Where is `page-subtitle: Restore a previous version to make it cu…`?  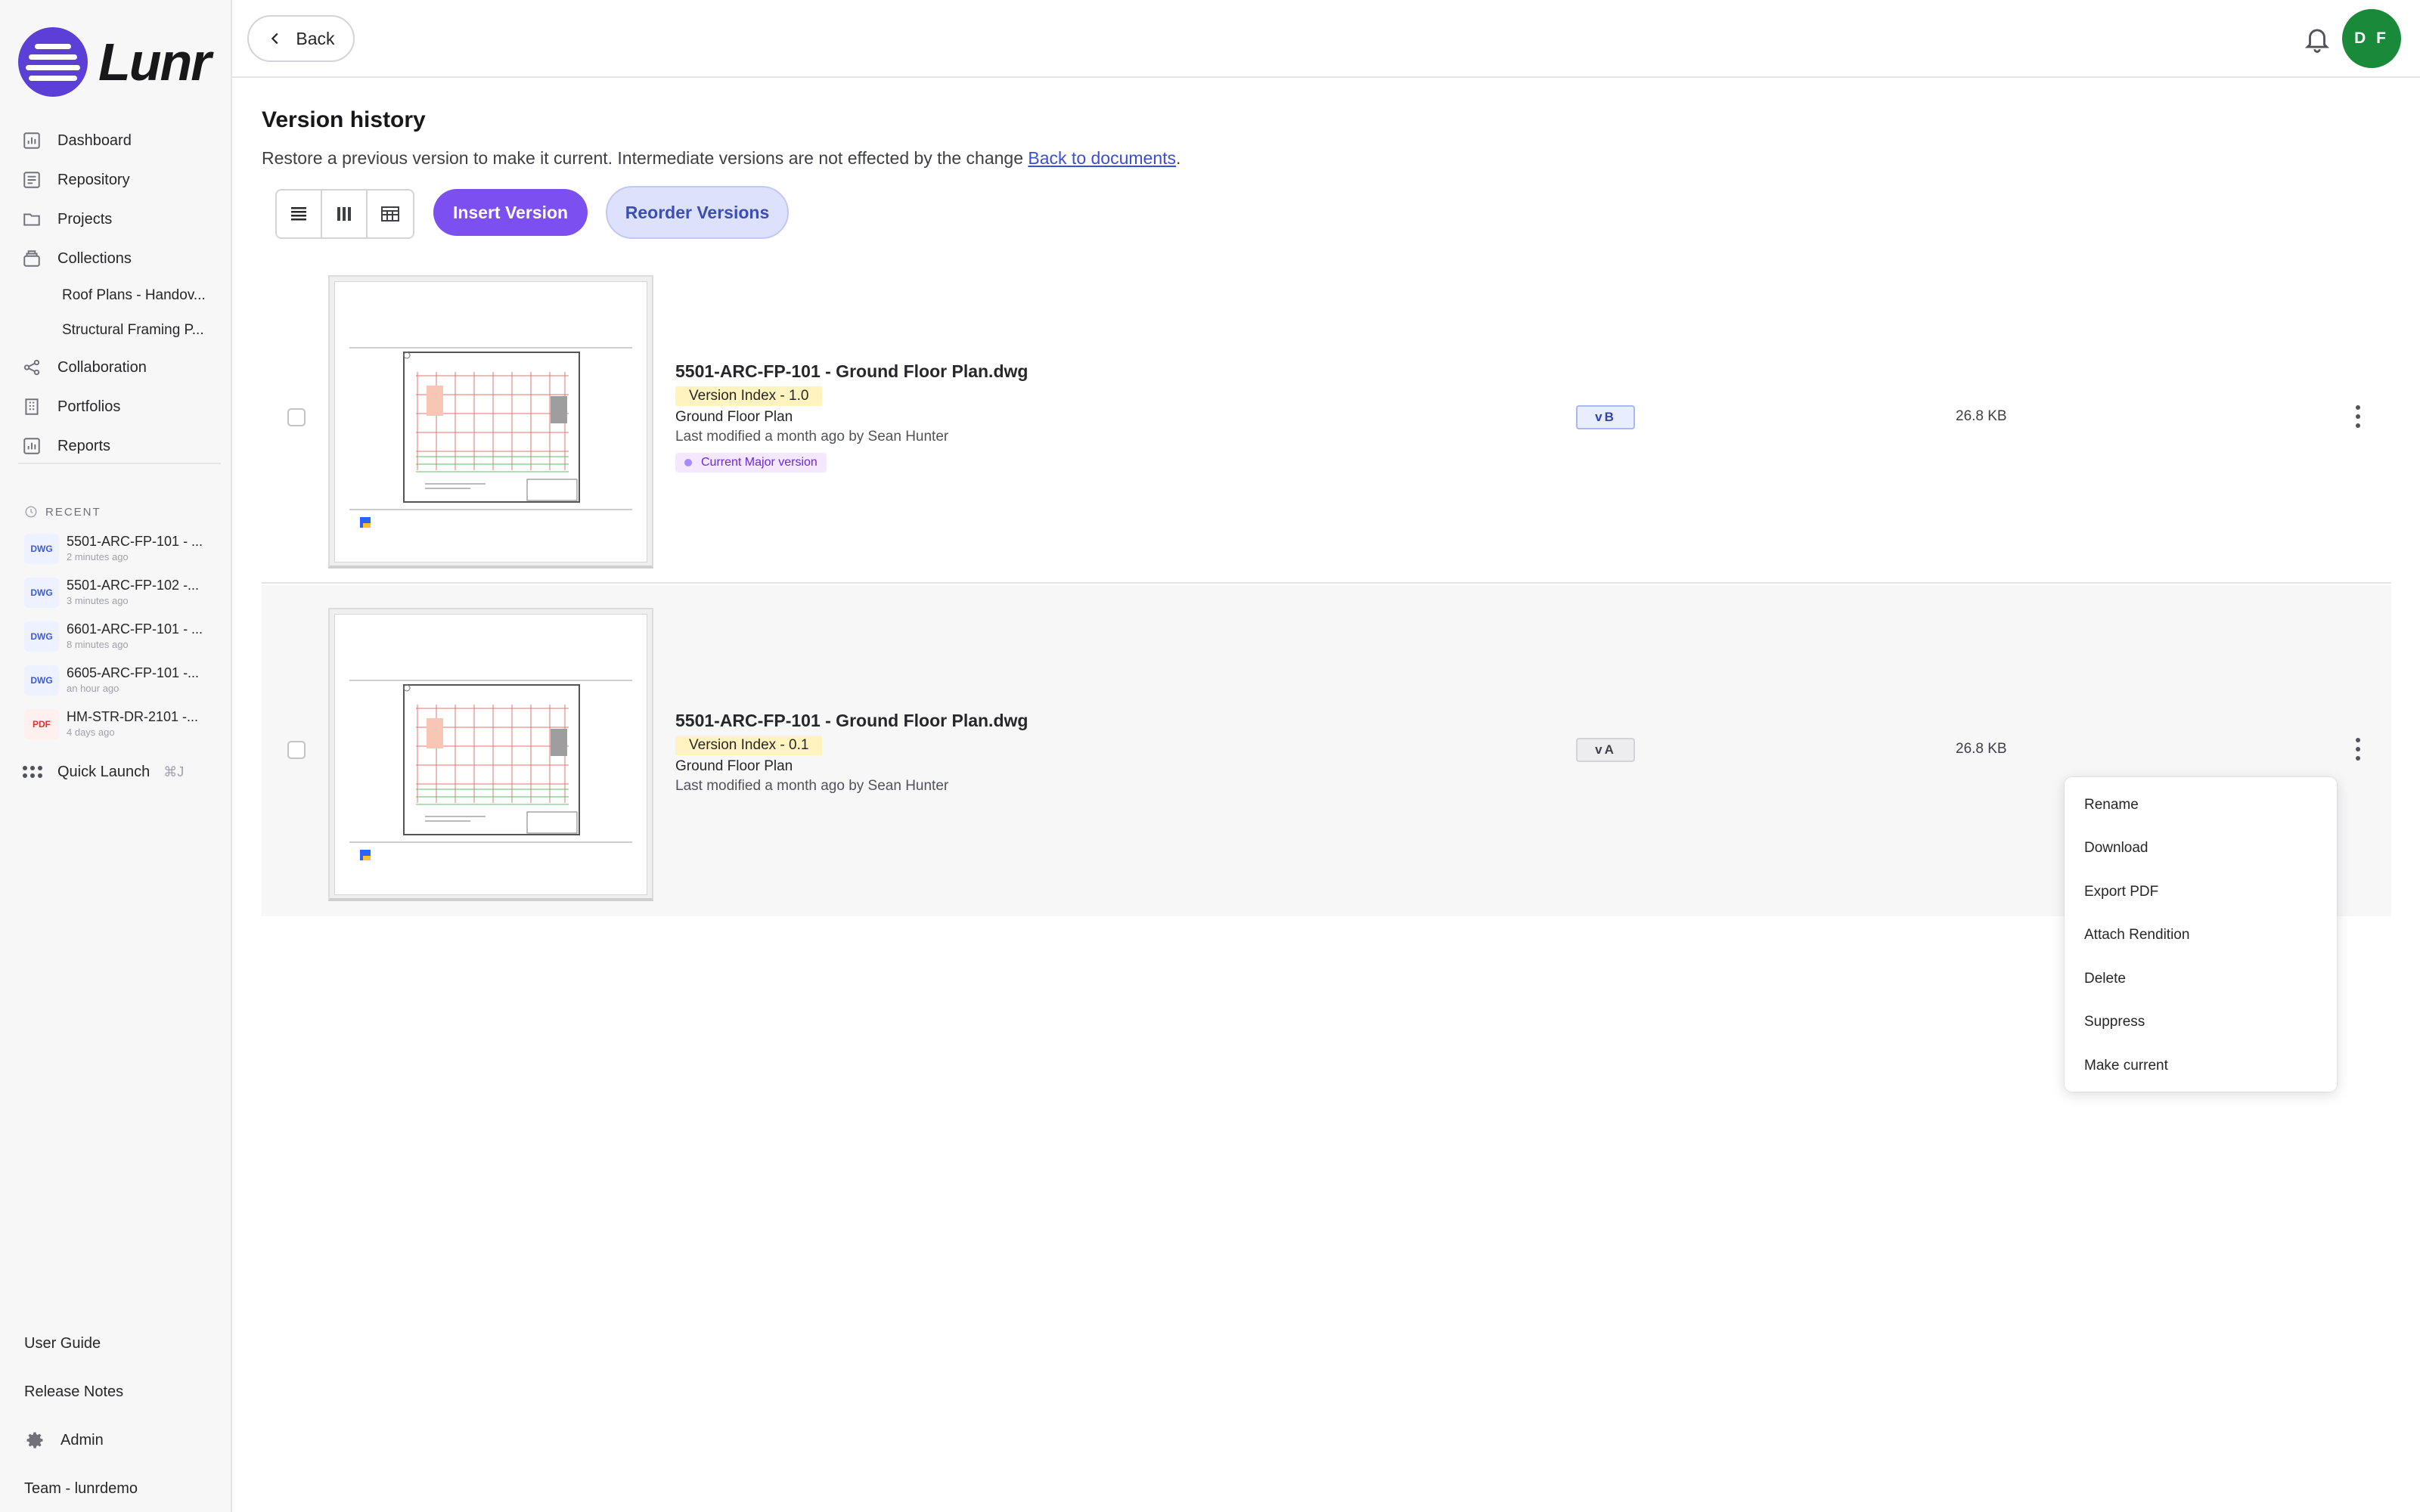
page-subtitle: Restore a previous version to make it cu… is located at coordinates (721, 158).